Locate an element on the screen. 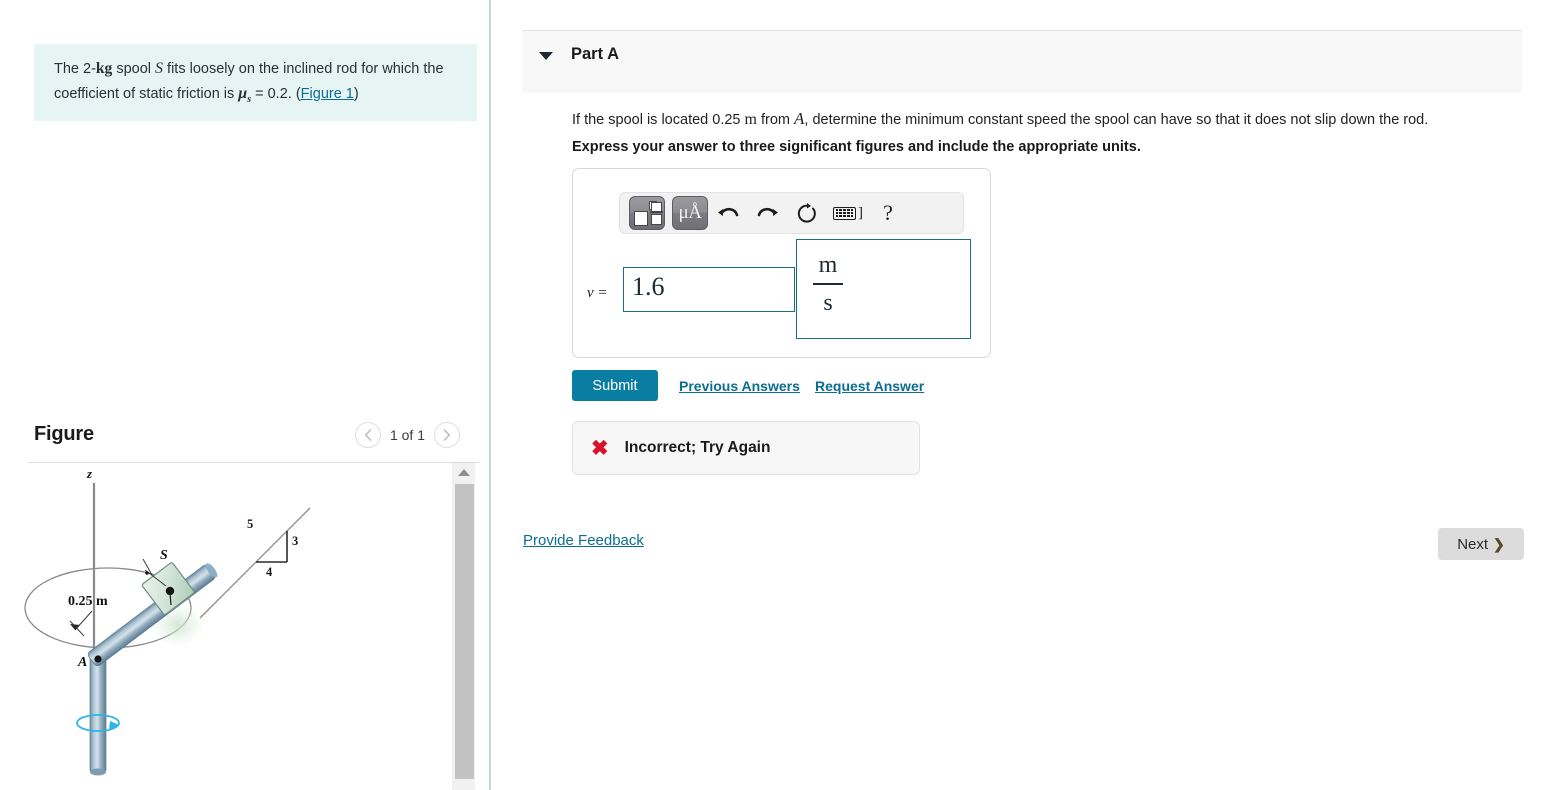 This screenshot has width=1553, height=790. help-icon: ? is located at coordinates (888, 213).